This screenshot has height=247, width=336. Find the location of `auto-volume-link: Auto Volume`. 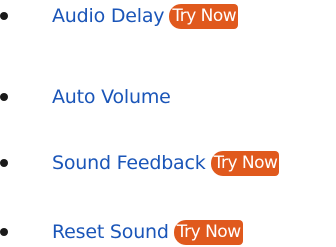

auto-volume-link: Auto Volume is located at coordinates (111, 97).